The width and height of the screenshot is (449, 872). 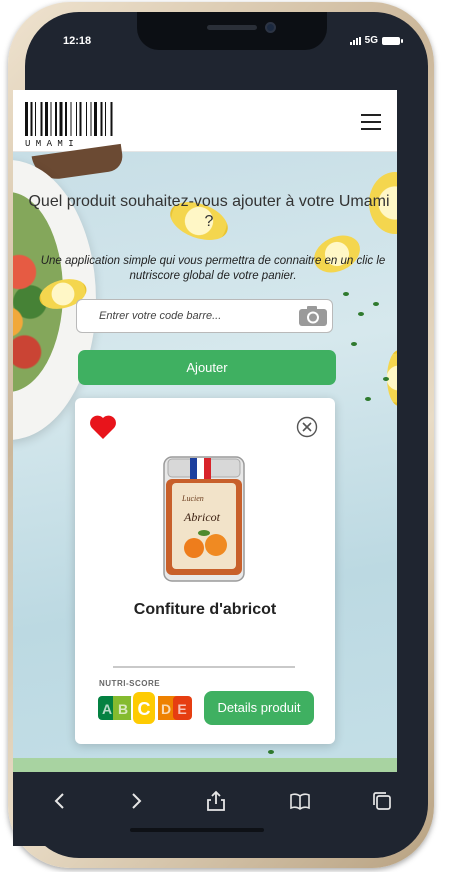 What do you see at coordinates (192, 498) in the screenshot?
I see `svg-text: Lucien` at bounding box center [192, 498].